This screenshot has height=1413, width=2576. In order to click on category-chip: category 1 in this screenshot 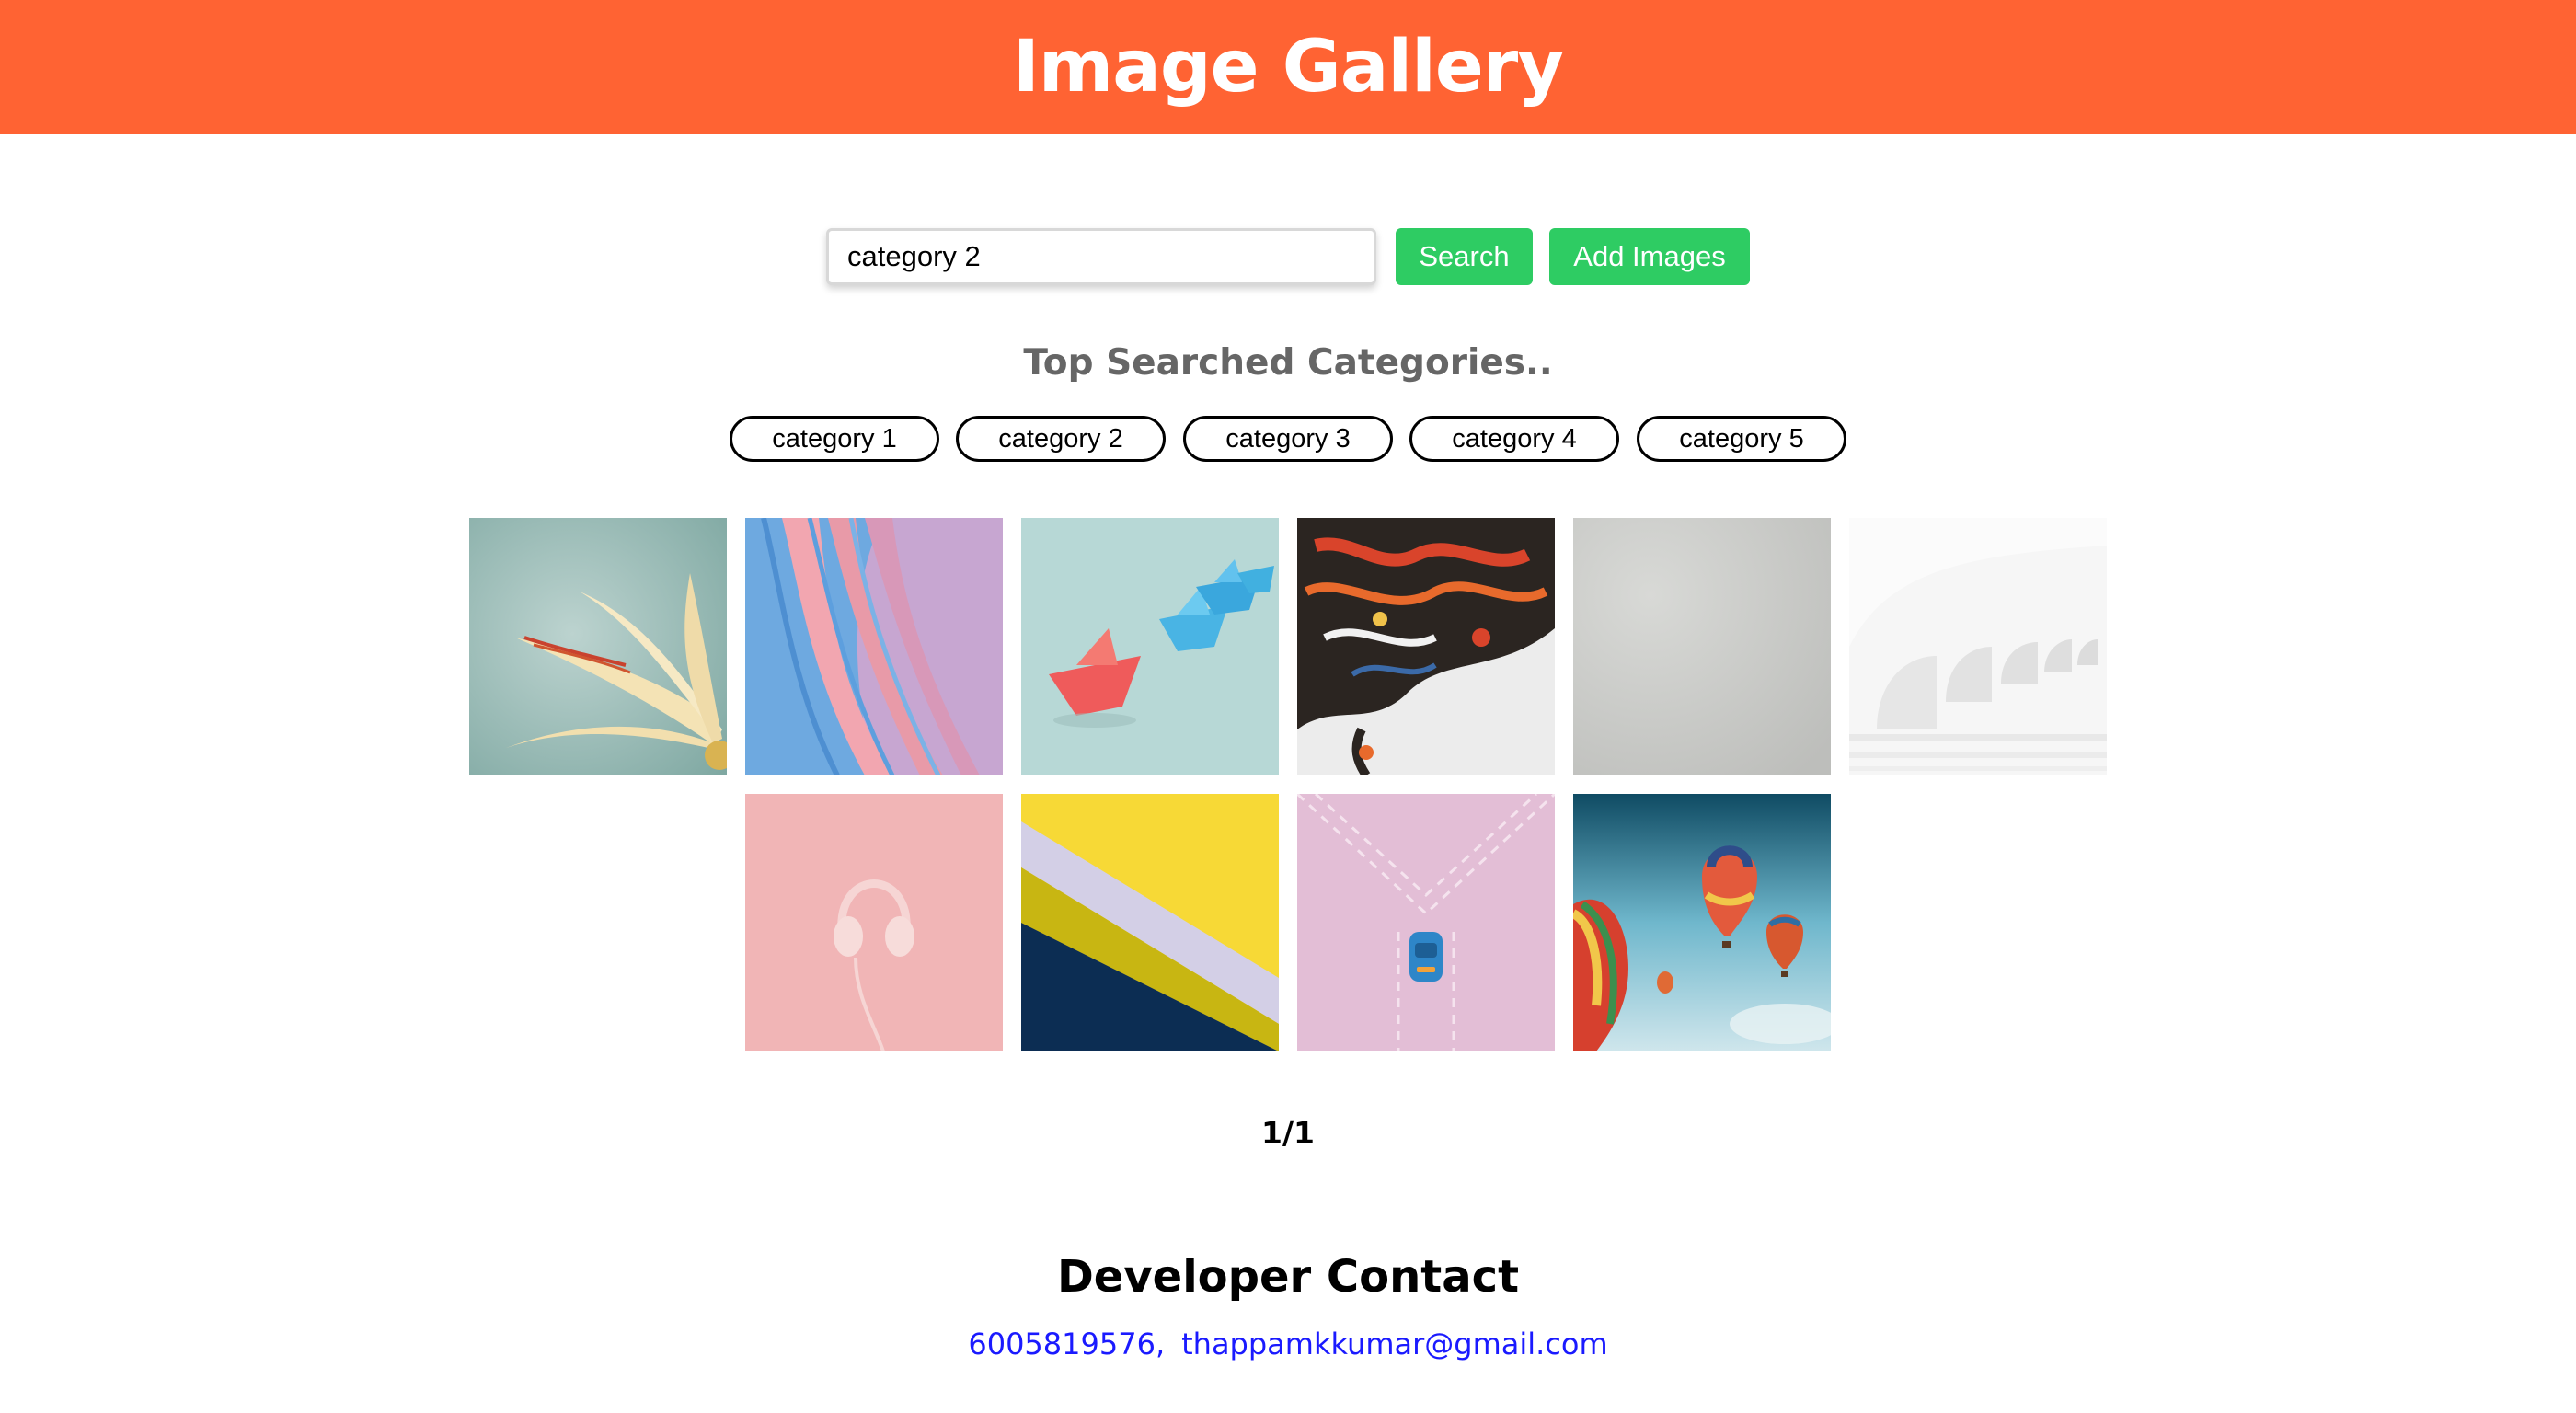, I will do `click(834, 439)`.